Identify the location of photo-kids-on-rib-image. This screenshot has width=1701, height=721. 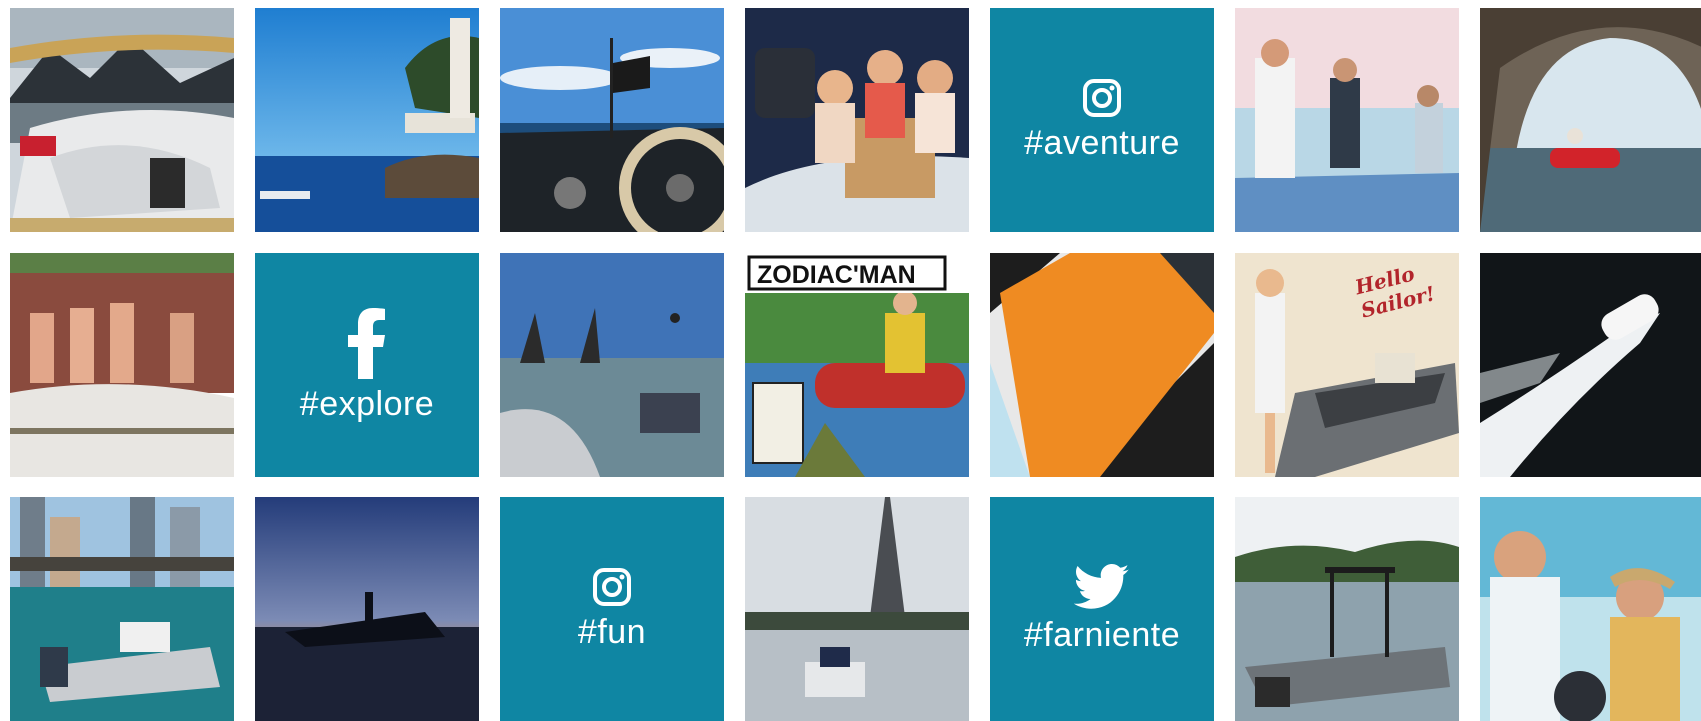
(122, 365).